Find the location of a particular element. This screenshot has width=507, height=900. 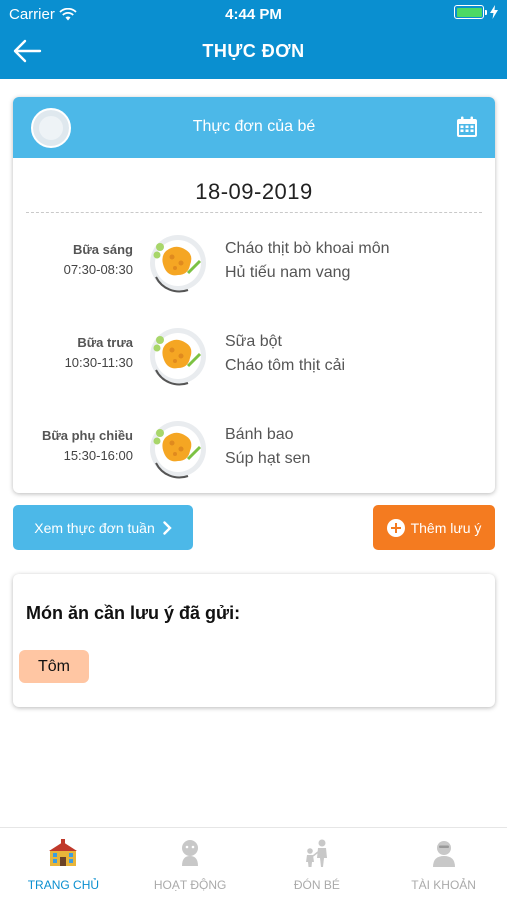

view-week-menu-button: Xem thực đơn tuần is located at coordinates (103, 527).